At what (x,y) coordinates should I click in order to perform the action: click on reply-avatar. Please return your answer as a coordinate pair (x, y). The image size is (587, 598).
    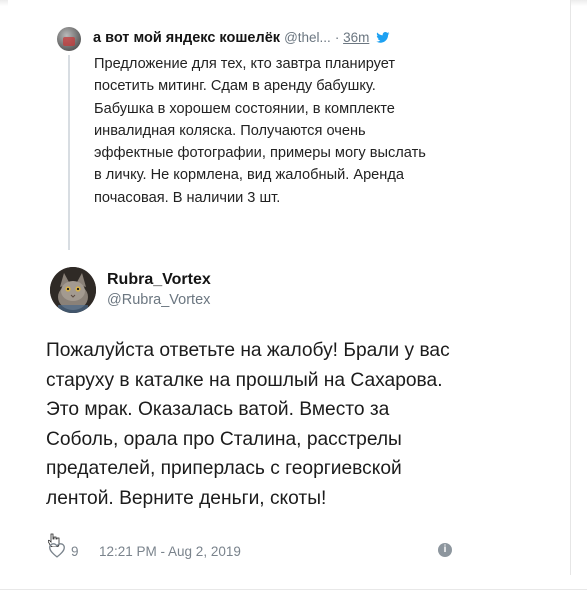
    Looking at the image, I should click on (73, 290).